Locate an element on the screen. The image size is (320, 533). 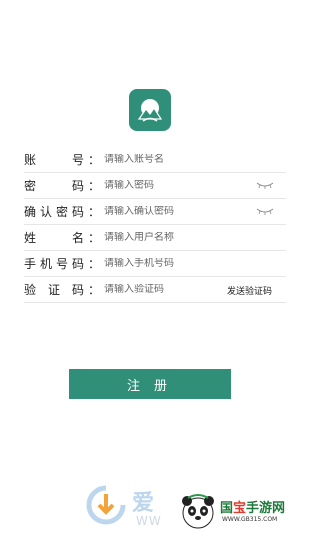
watermark-url: WWW.GB315.COM is located at coordinates (250, 519).